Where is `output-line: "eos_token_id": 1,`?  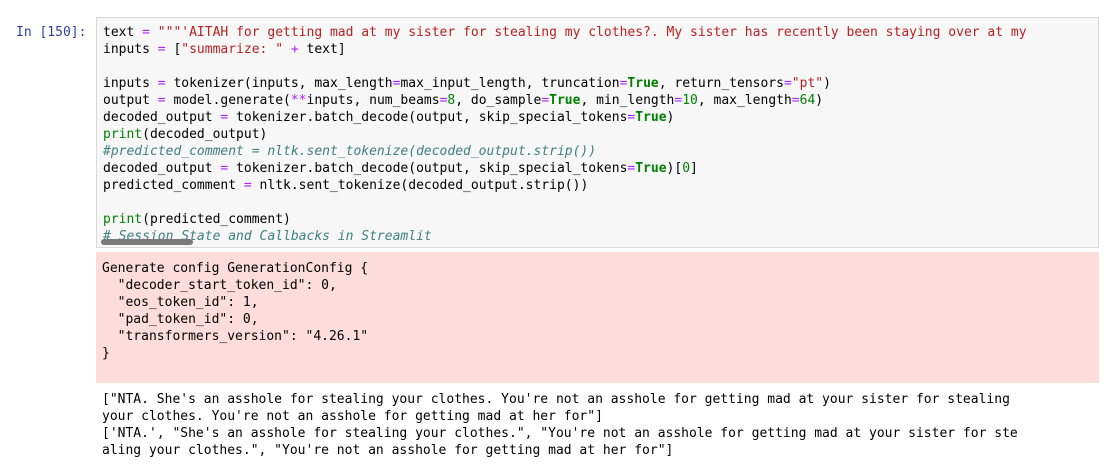 output-line: "eos_token_id": 1, is located at coordinates (180, 302).